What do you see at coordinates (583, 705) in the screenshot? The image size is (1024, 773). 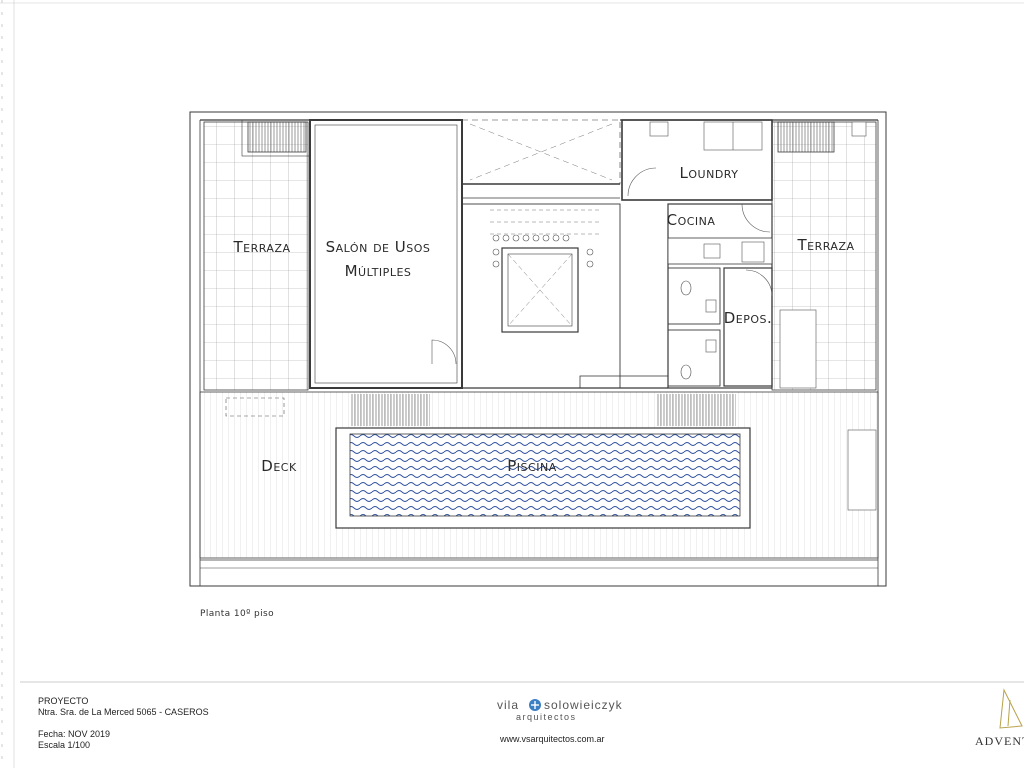 I see `brand-name-right: solowieiczyk` at bounding box center [583, 705].